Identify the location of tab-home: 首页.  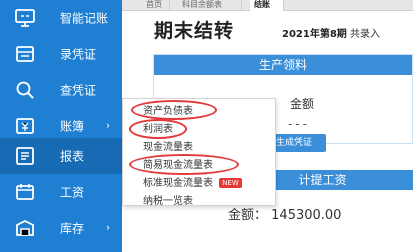
(156, 5).